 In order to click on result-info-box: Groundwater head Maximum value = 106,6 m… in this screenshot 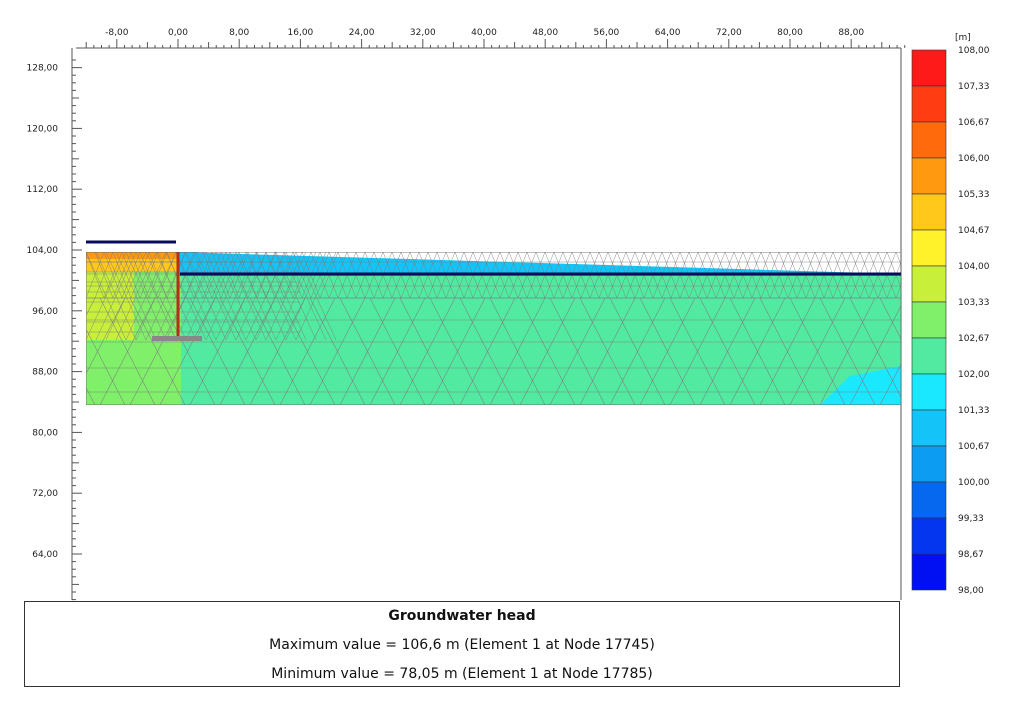, I will do `click(462, 644)`.